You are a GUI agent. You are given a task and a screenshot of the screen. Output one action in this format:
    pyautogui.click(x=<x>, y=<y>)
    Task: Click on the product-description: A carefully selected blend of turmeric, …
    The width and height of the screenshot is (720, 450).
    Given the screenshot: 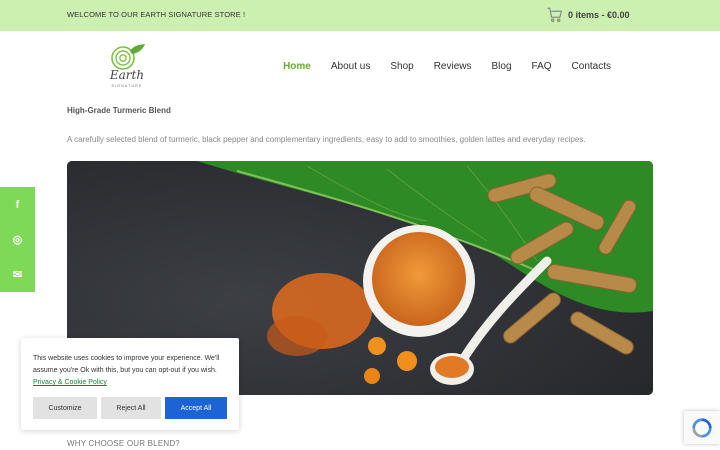 What is the action you would take?
    pyautogui.click(x=326, y=139)
    